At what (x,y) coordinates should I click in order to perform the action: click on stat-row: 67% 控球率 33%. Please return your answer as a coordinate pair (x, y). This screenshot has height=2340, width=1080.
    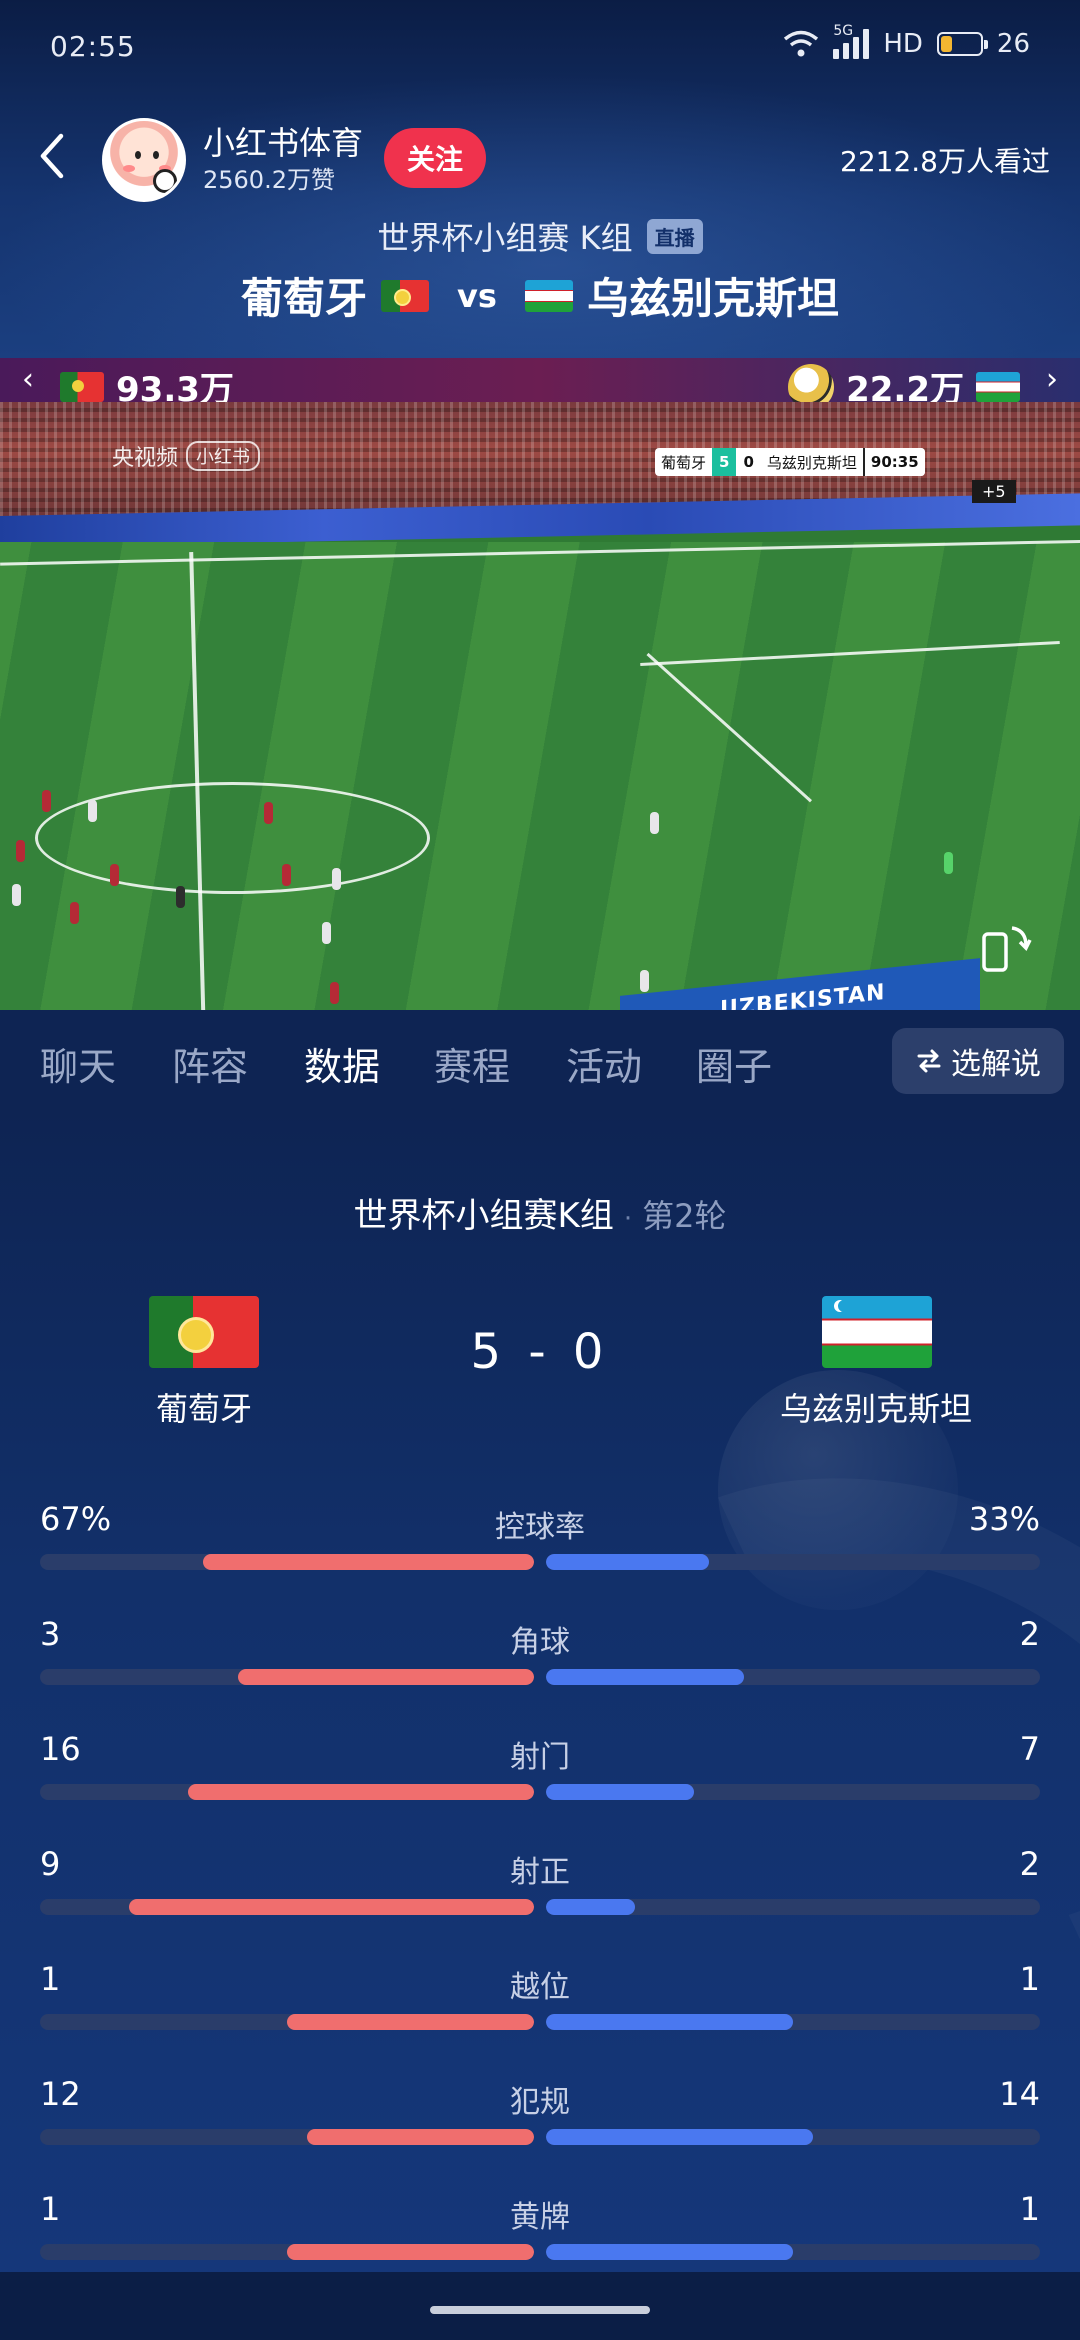
    Looking at the image, I should click on (540, 1540).